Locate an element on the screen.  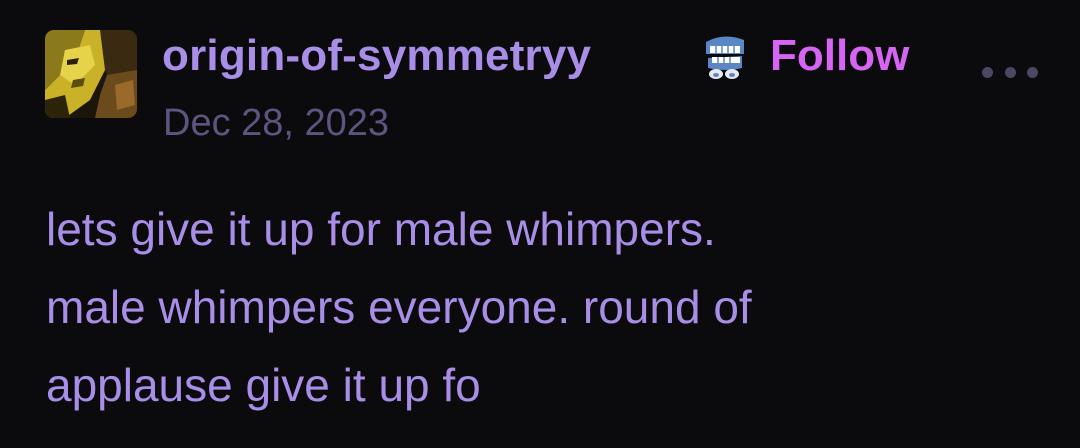
avatar-image is located at coordinates (91, 74).